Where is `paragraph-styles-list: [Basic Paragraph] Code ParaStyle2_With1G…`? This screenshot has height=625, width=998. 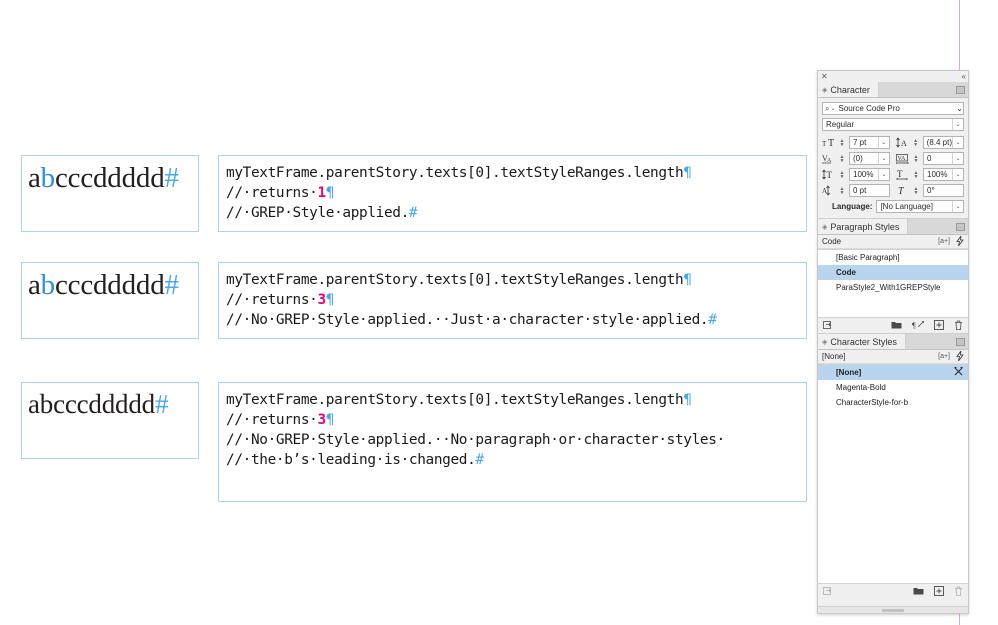
paragraph-styles-list: [Basic Paragraph] Code ParaStyle2_With1G… is located at coordinates (893, 283).